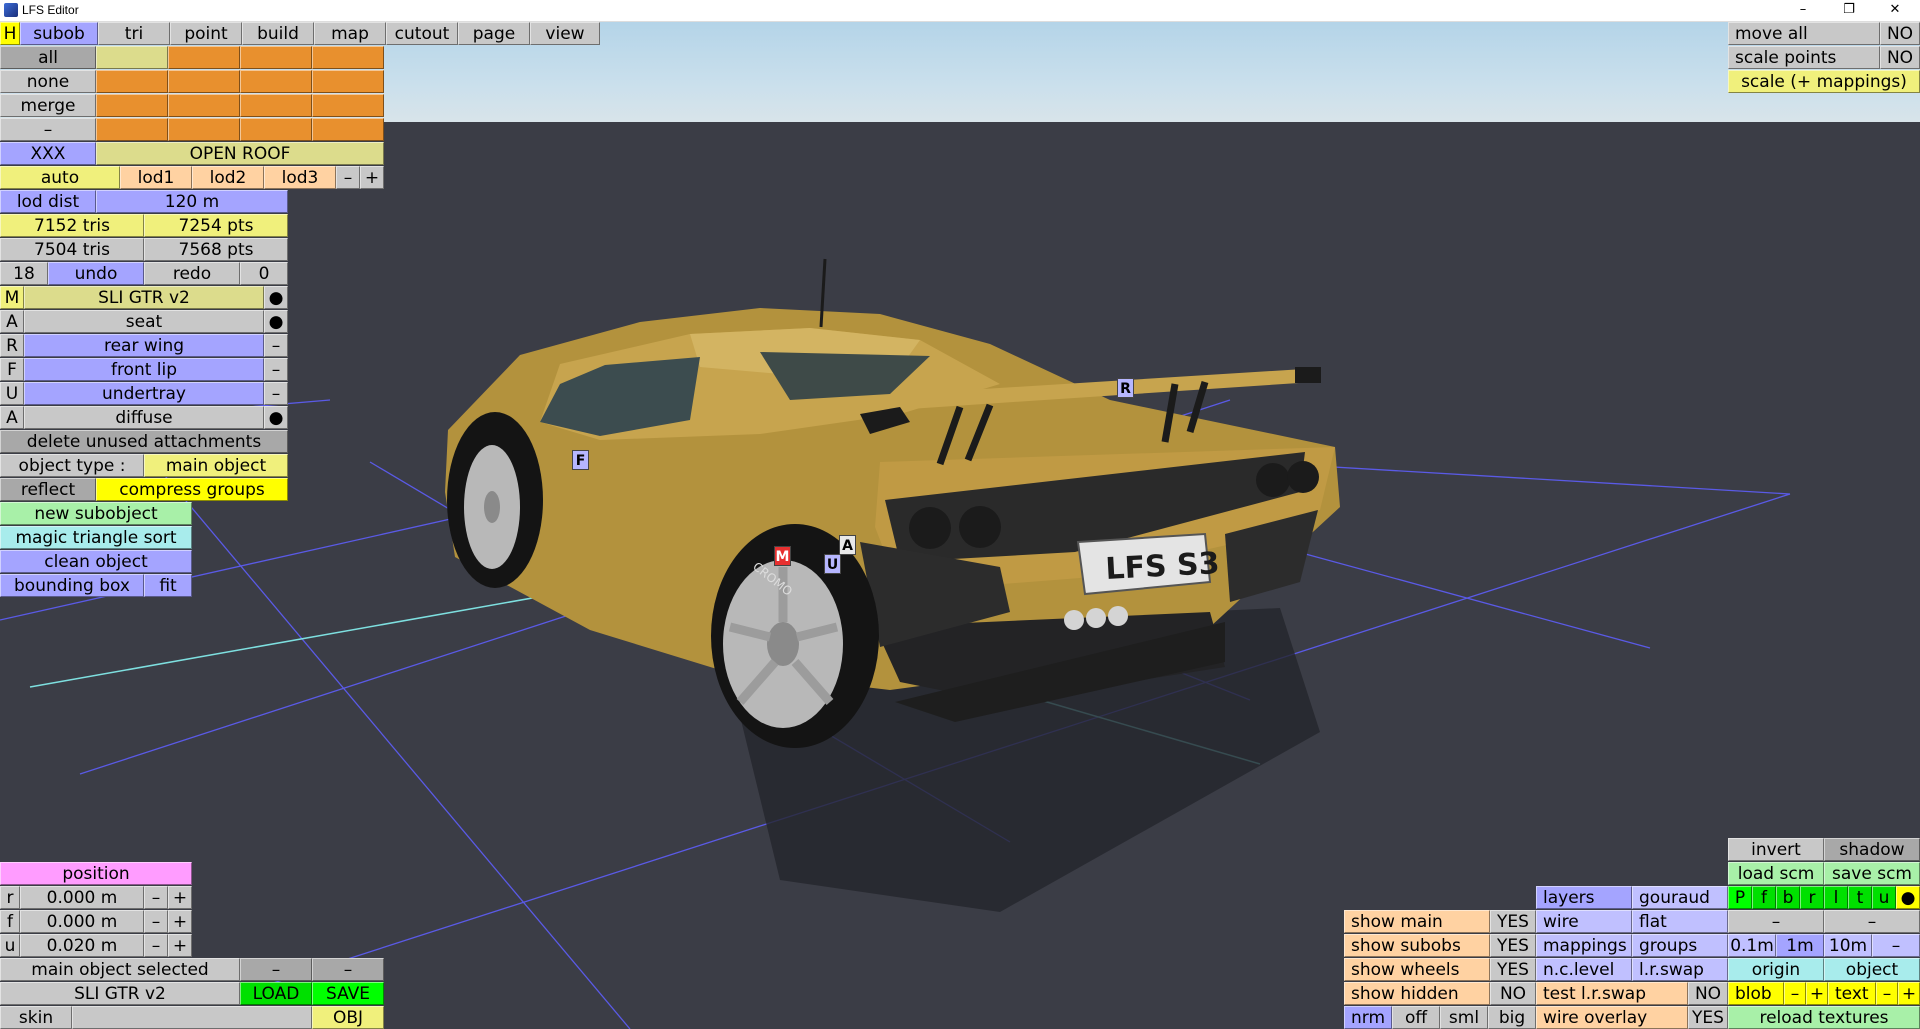  Describe the element at coordinates (1512, 1017) in the screenshot. I see `size-big-button: big` at that location.